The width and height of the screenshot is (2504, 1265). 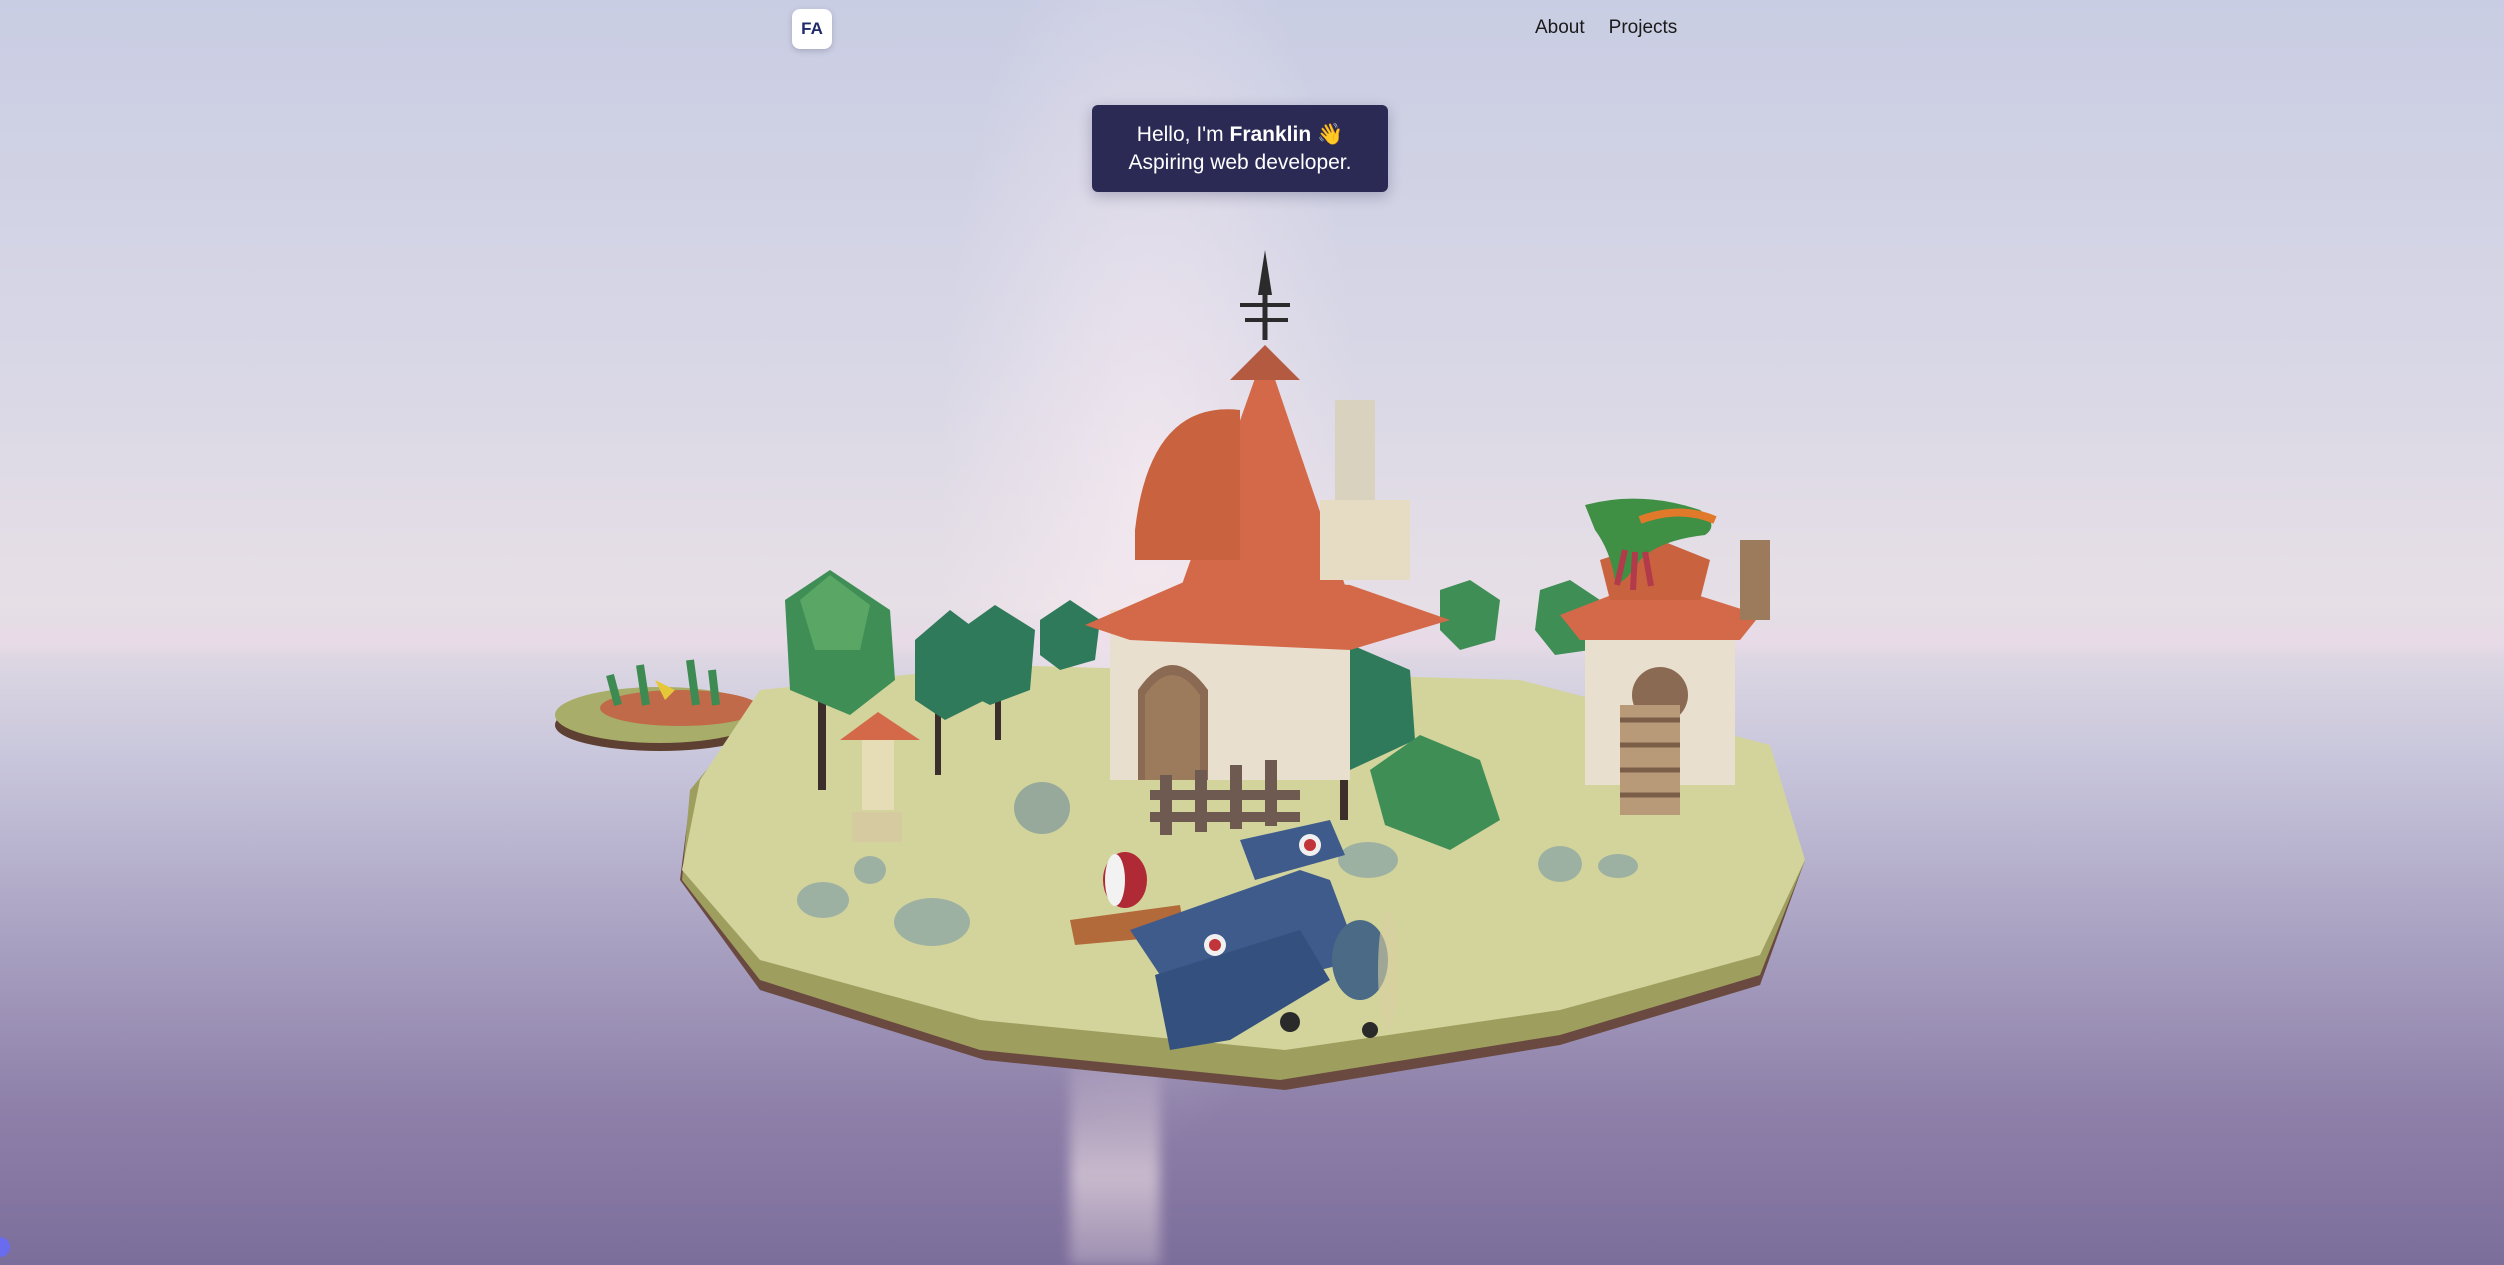 What do you see at coordinates (1606, 28) in the screenshot?
I see `nav-links: About Projects` at bounding box center [1606, 28].